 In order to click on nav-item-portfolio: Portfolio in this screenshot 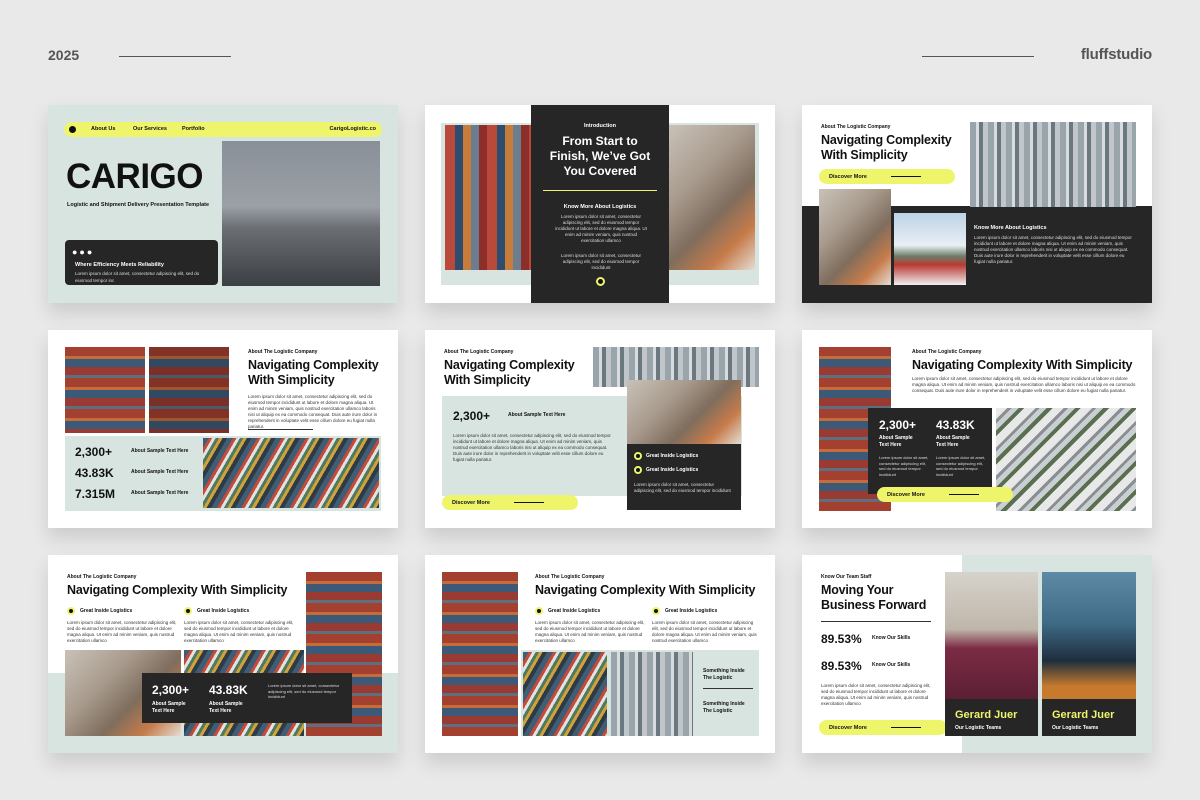, I will do `click(193, 129)`.